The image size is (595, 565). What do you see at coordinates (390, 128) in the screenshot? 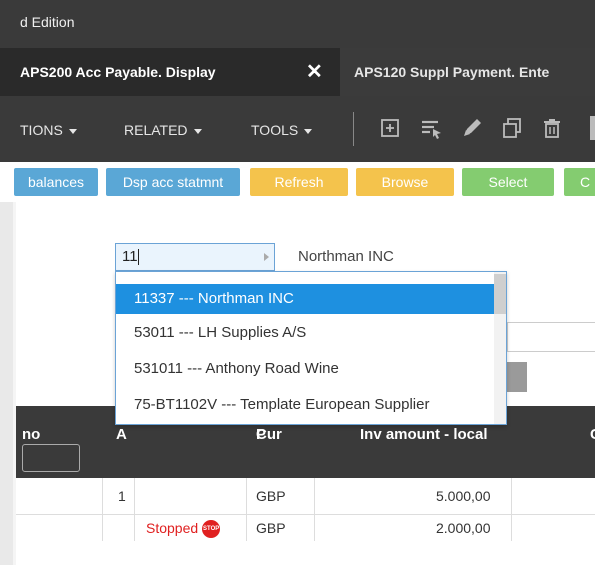
I see `add-icon` at bounding box center [390, 128].